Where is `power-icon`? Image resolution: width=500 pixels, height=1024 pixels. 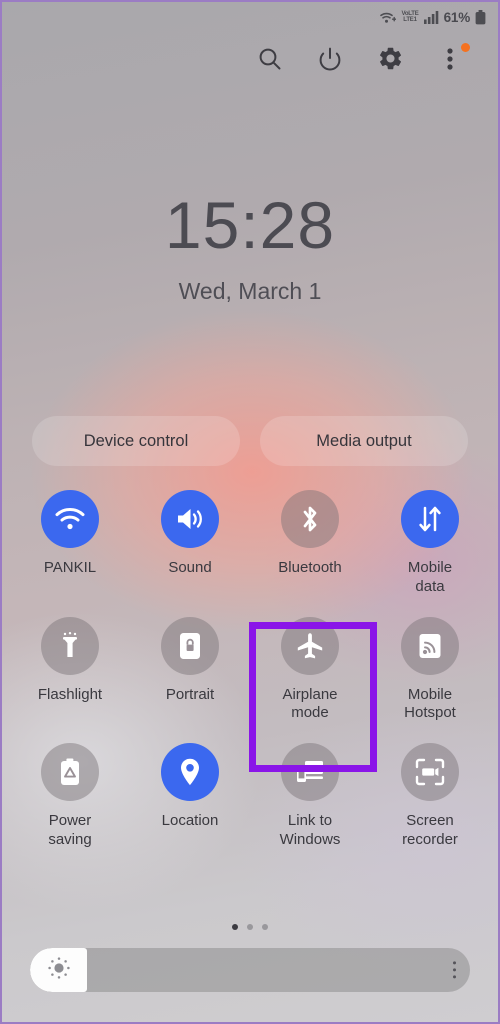 power-icon is located at coordinates (330, 61).